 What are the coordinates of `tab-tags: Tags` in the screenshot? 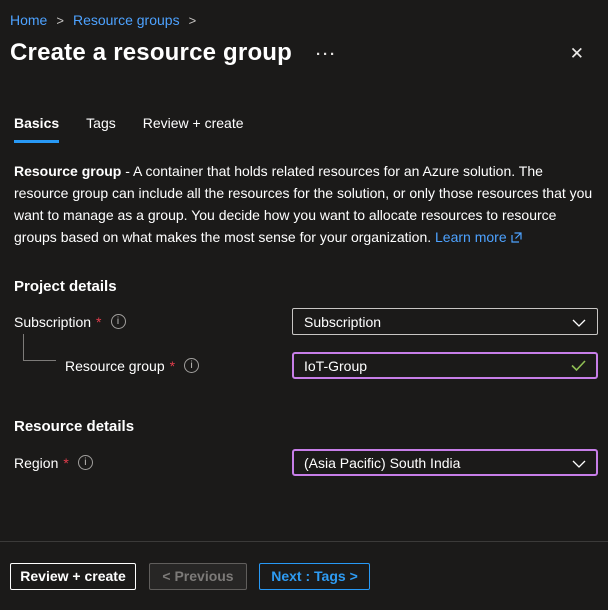 It's located at (101, 129).